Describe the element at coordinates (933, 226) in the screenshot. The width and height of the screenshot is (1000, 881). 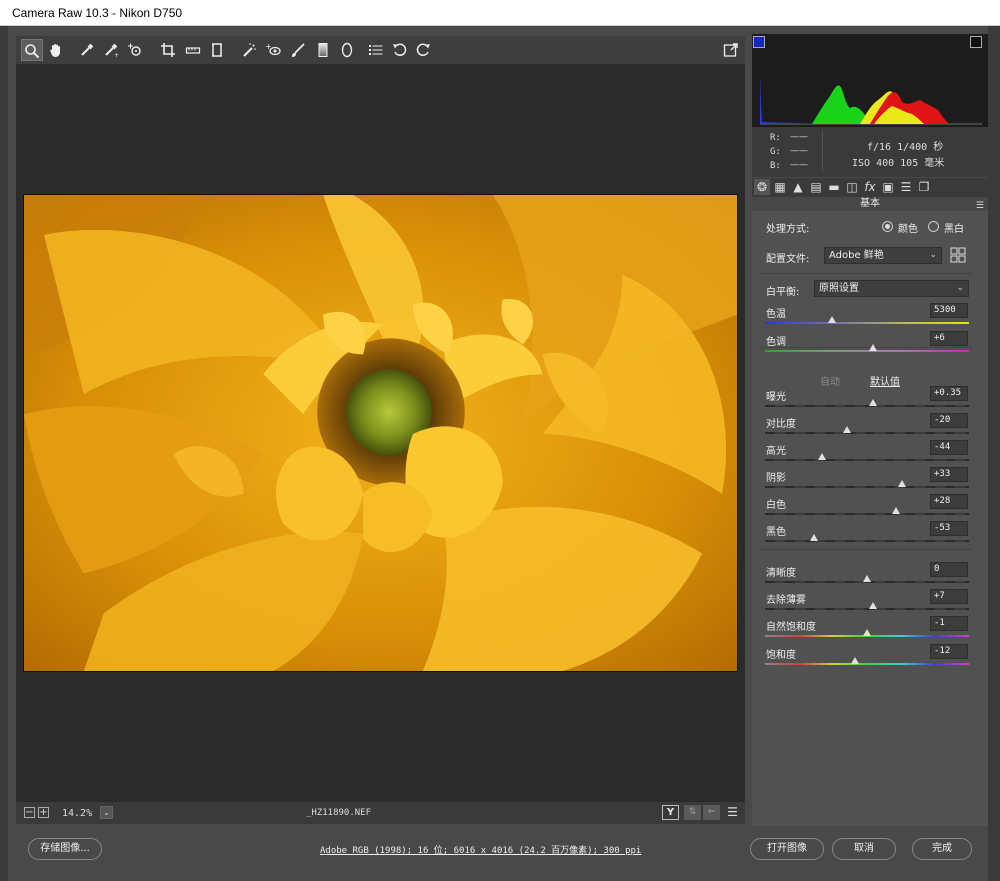
I see `bw-radio` at that location.